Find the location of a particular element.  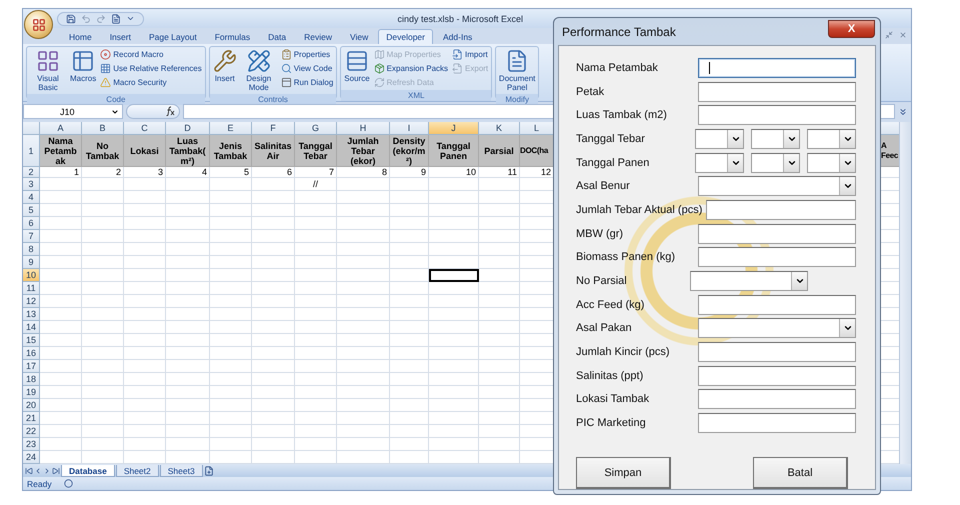

column-header: I is located at coordinates (409, 128).